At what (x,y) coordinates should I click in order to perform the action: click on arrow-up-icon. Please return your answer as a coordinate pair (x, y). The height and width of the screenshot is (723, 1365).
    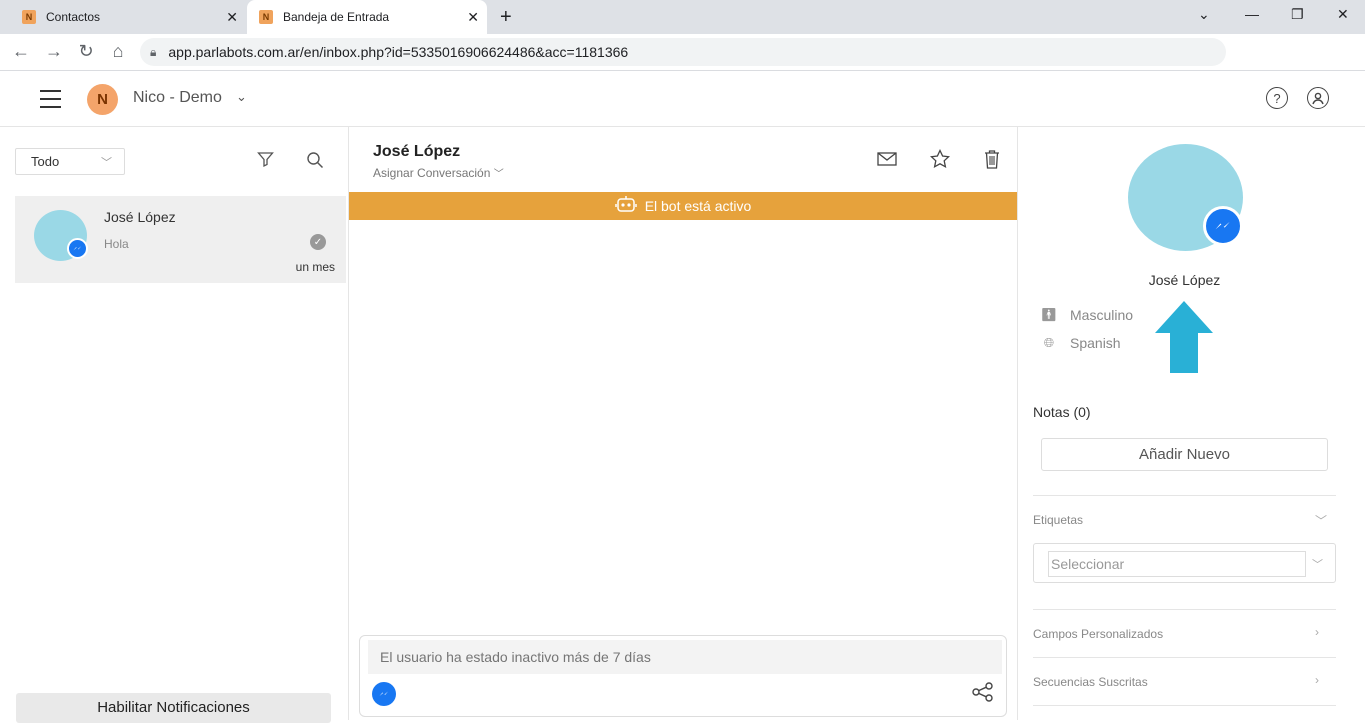
    Looking at the image, I should click on (1184, 337).